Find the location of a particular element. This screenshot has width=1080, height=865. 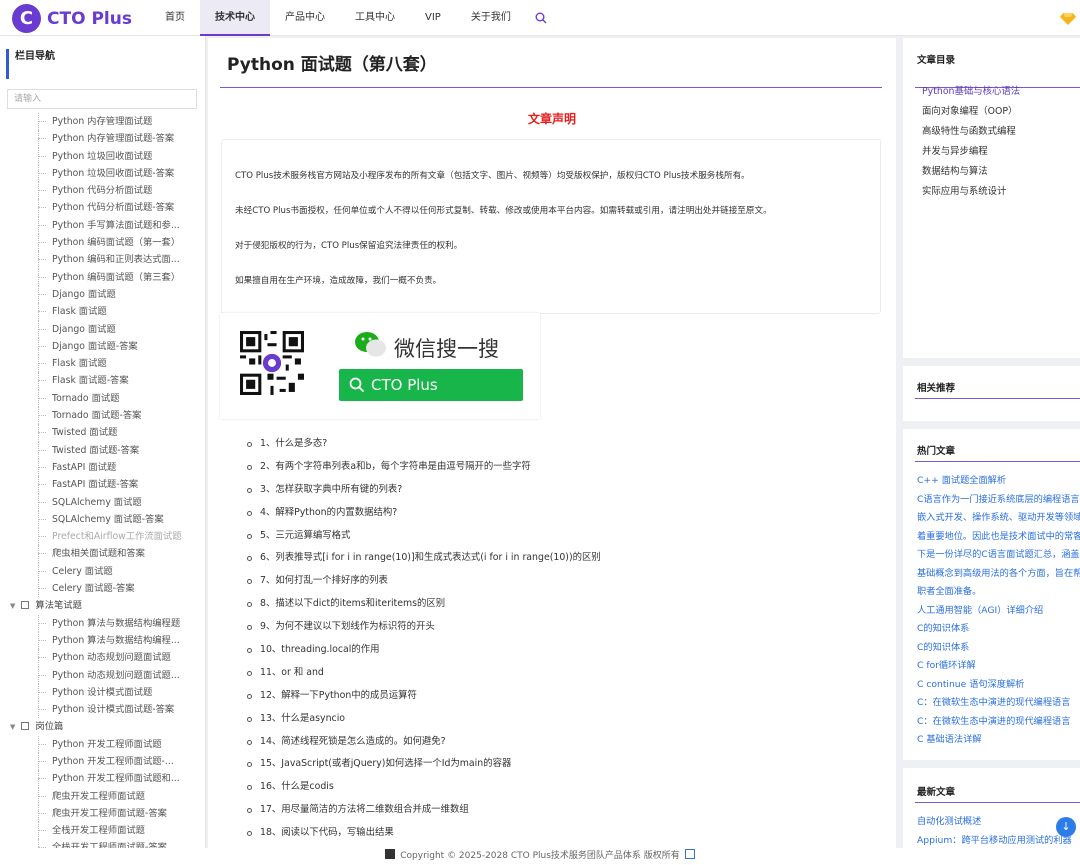

sidebar-item: Tornado 面试题-答案 is located at coordinates (102, 416).